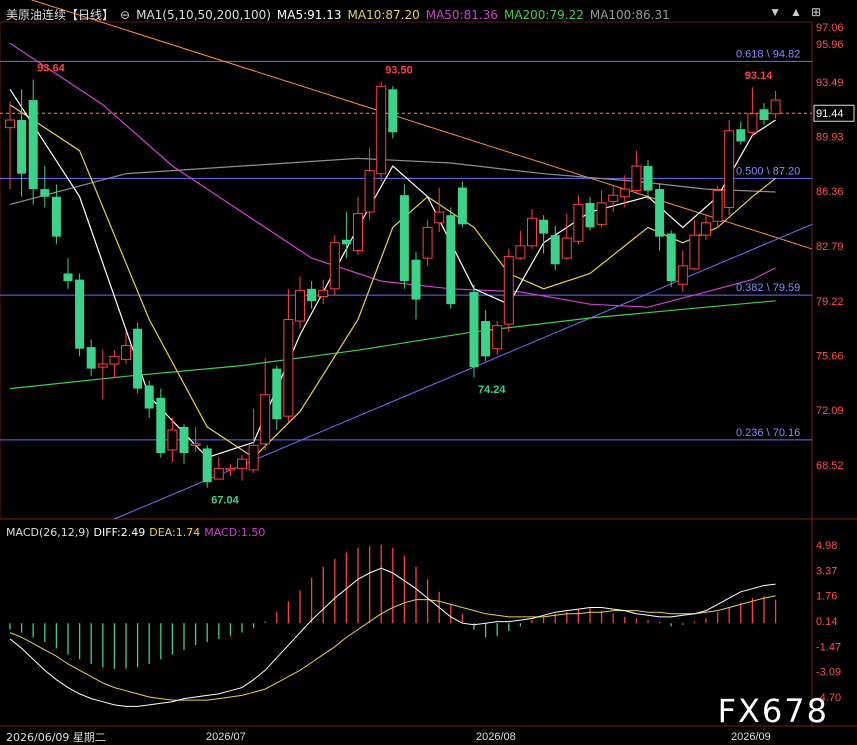 This screenshot has height=745, width=857. What do you see at coordinates (48, 532) in the screenshot?
I see `macd-name: MACD(26,12,9)` at bounding box center [48, 532].